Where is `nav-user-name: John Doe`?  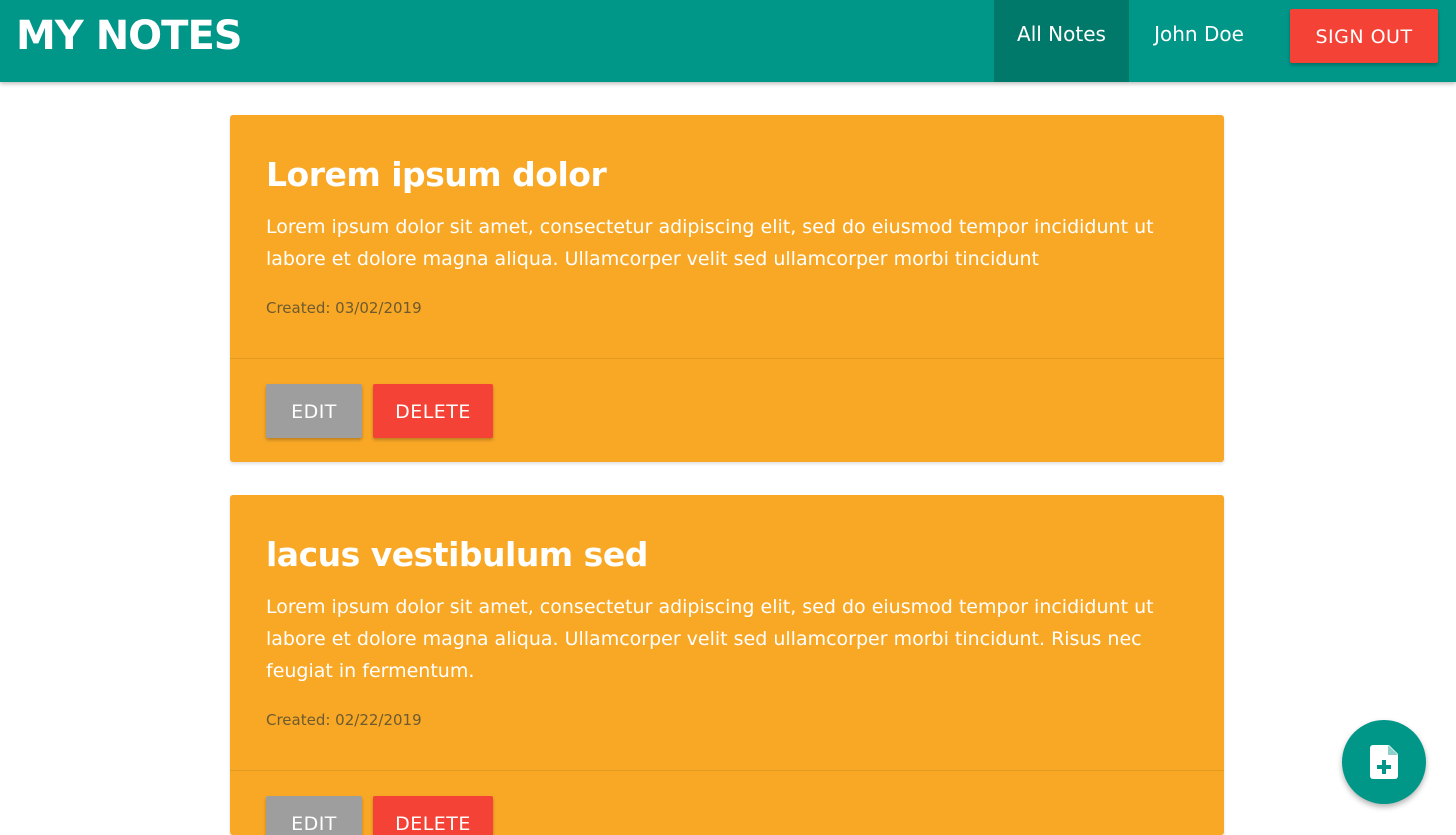
nav-user-name: John Doe is located at coordinates (1199, 41).